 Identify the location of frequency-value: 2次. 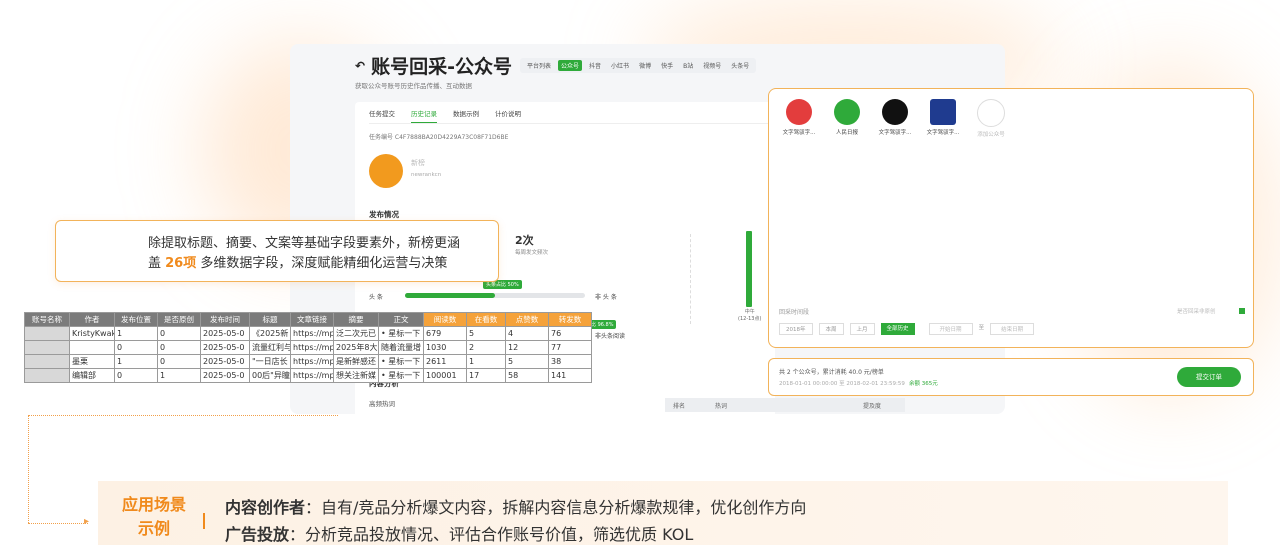
(524, 240).